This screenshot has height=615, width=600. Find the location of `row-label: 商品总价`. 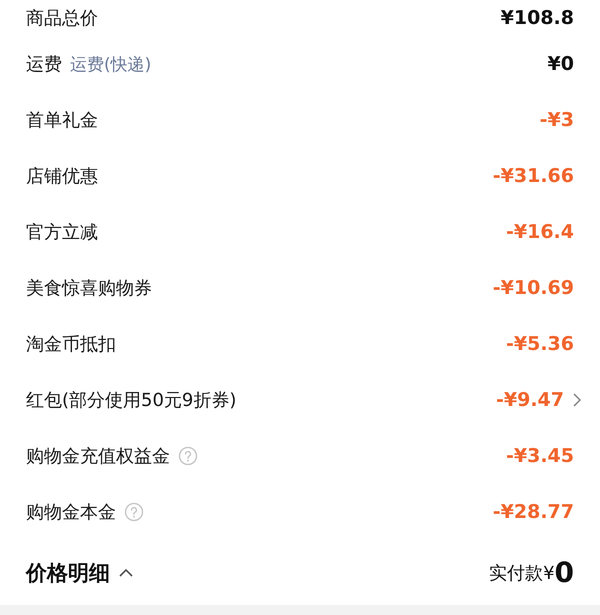

row-label: 商品总价 is located at coordinates (62, 18).